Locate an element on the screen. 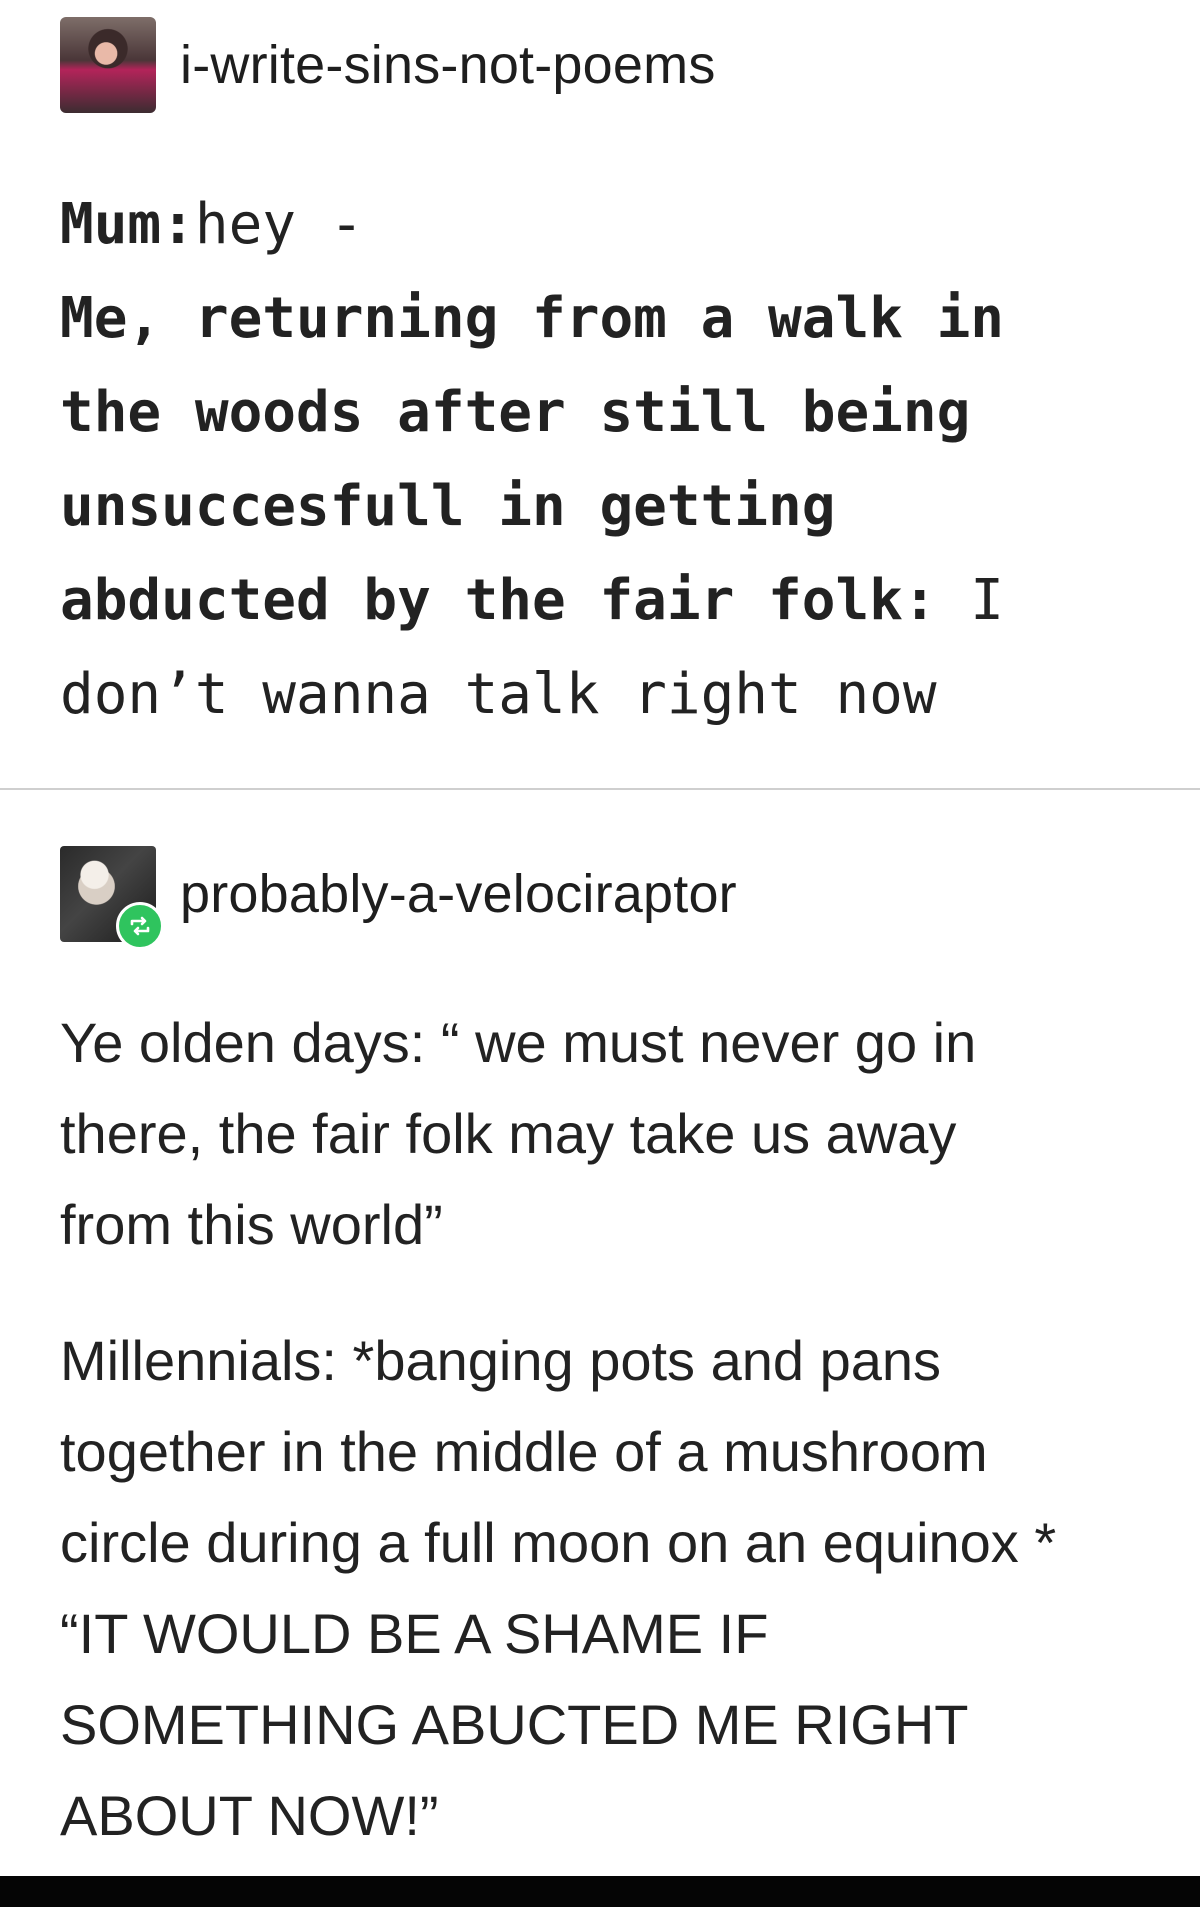 The height and width of the screenshot is (1907, 1200). post-line-normal: don’t wanna talk right now is located at coordinates (498, 694).